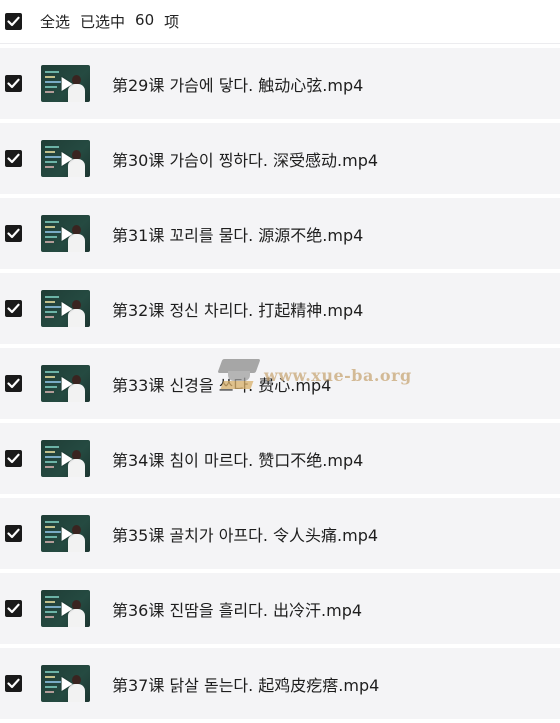  Describe the element at coordinates (238, 235) in the screenshot. I see `video-title: 第31课 꼬리를 물다. 源源不绝.mp4` at that location.